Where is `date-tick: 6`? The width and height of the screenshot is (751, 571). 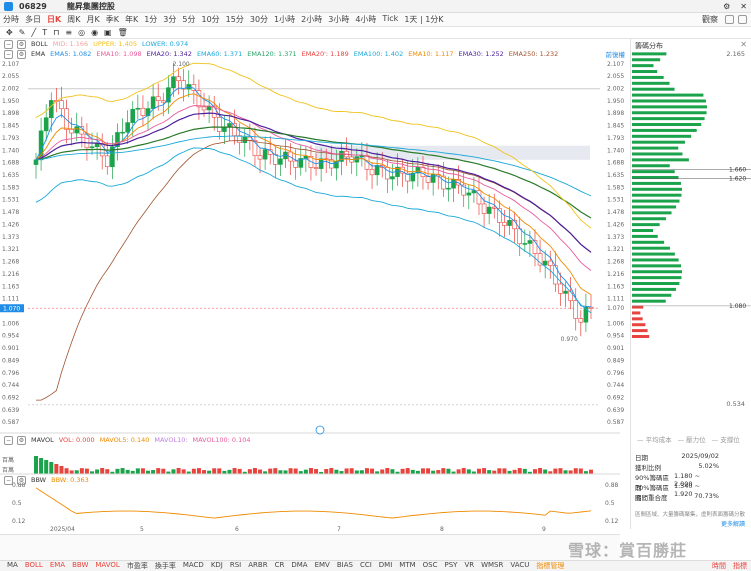
date-tick: 6 is located at coordinates (237, 529).